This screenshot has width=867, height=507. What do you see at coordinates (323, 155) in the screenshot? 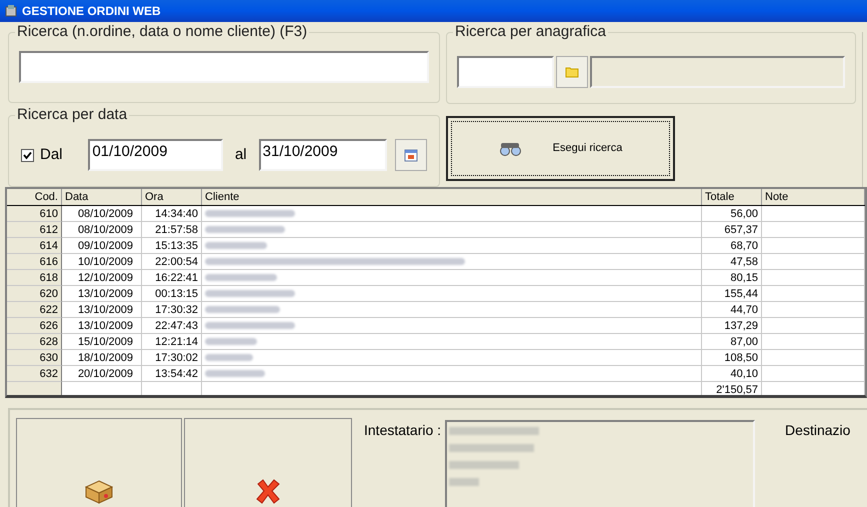
I see `date-field: 31/10/2009` at bounding box center [323, 155].